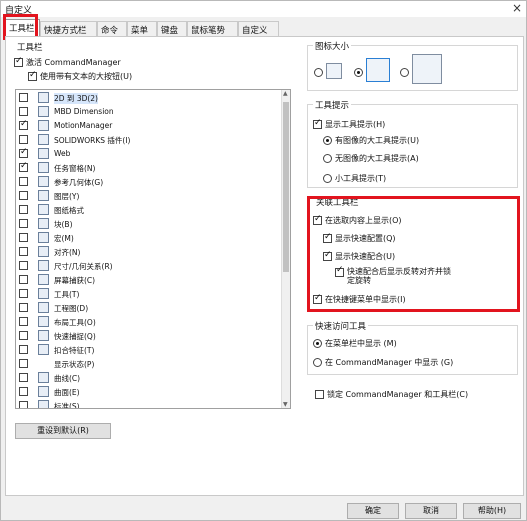 The width and height of the screenshot is (527, 521). Describe the element at coordinates (150, 280) in the screenshot. I see `list-item: 屏幕捕获(C)` at that location.